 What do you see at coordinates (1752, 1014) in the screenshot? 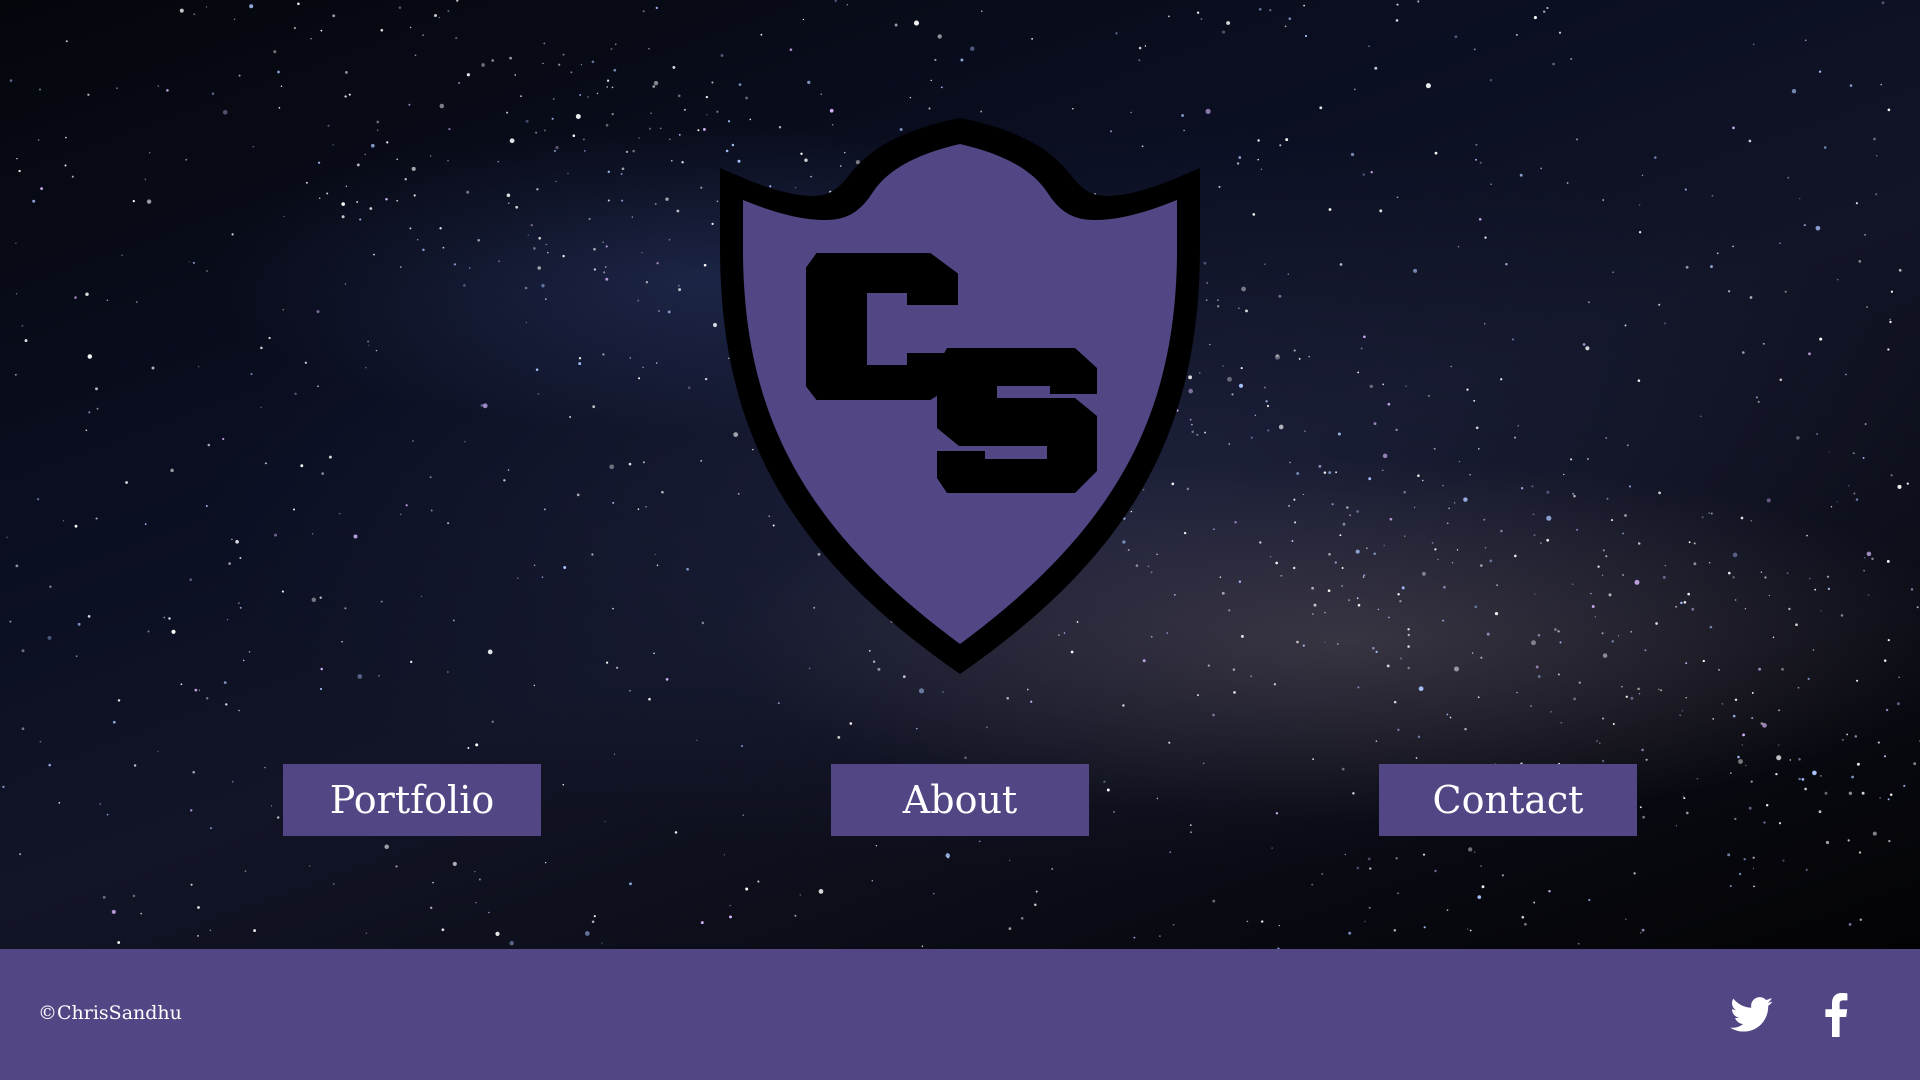
I see `twitter-link` at bounding box center [1752, 1014].